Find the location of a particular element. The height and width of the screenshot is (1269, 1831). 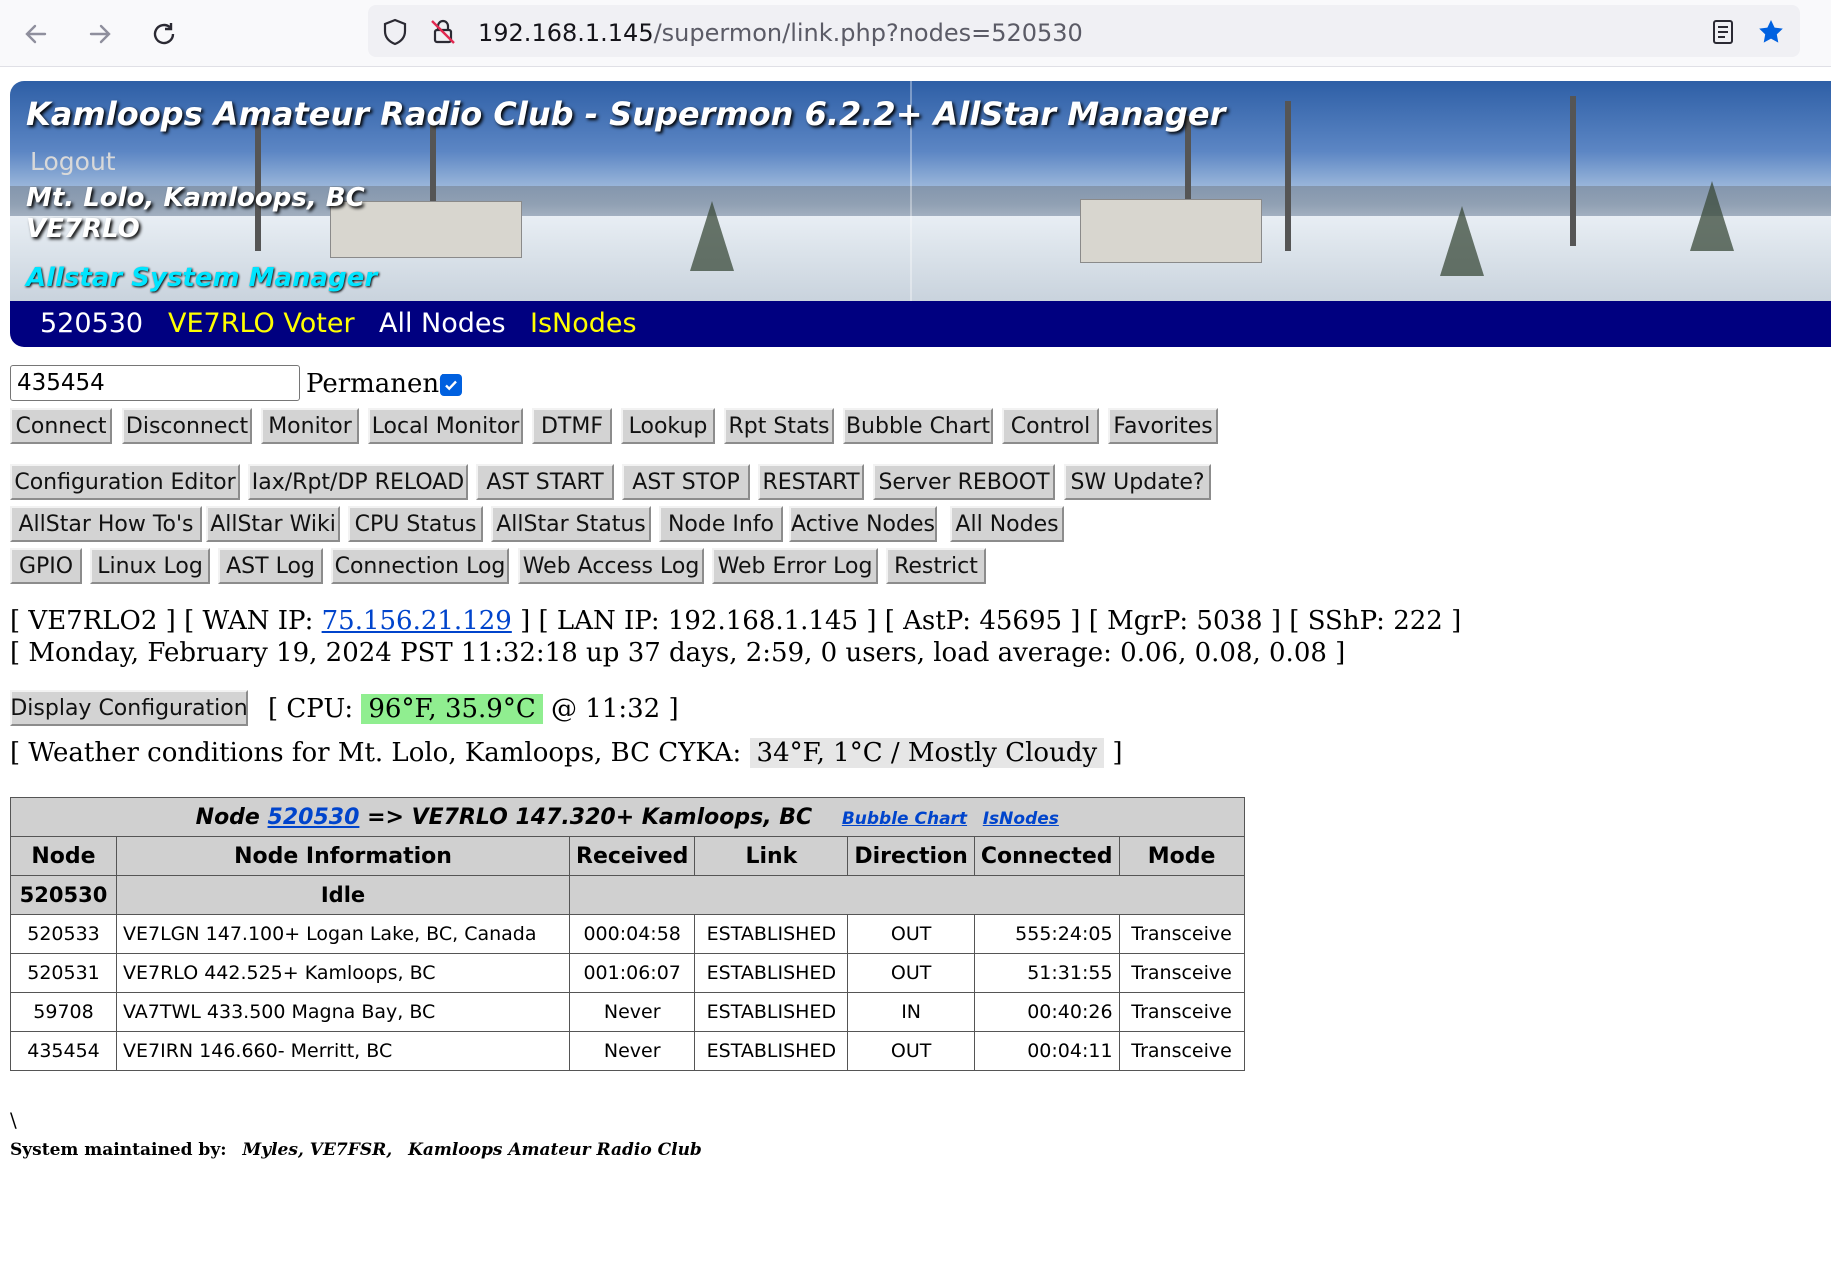

bookmark-star-icon is located at coordinates (1771, 32).